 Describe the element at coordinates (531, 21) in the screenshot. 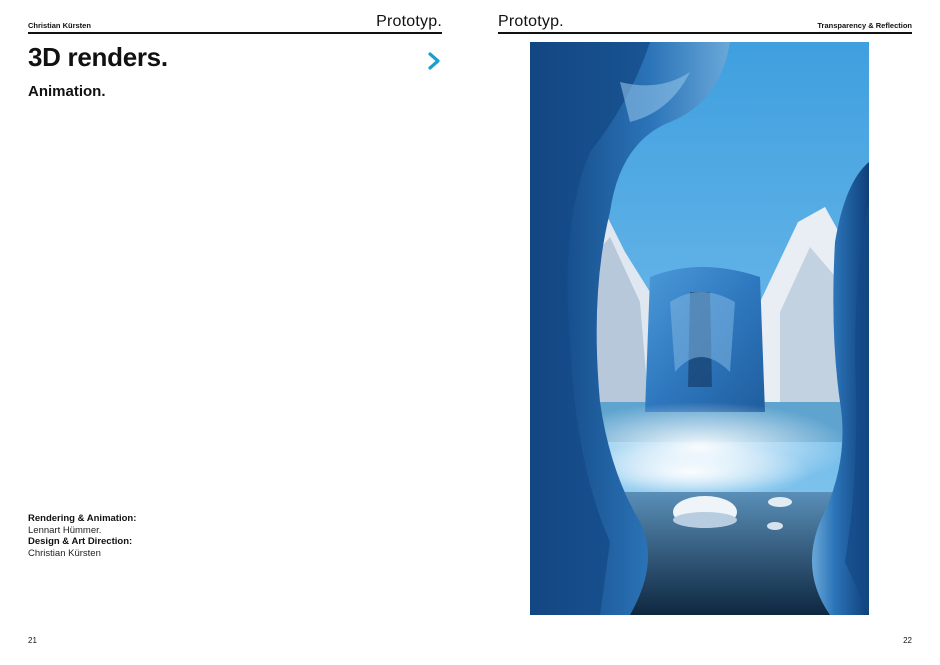

I see `brand-logo-right: Prototyp.` at that location.